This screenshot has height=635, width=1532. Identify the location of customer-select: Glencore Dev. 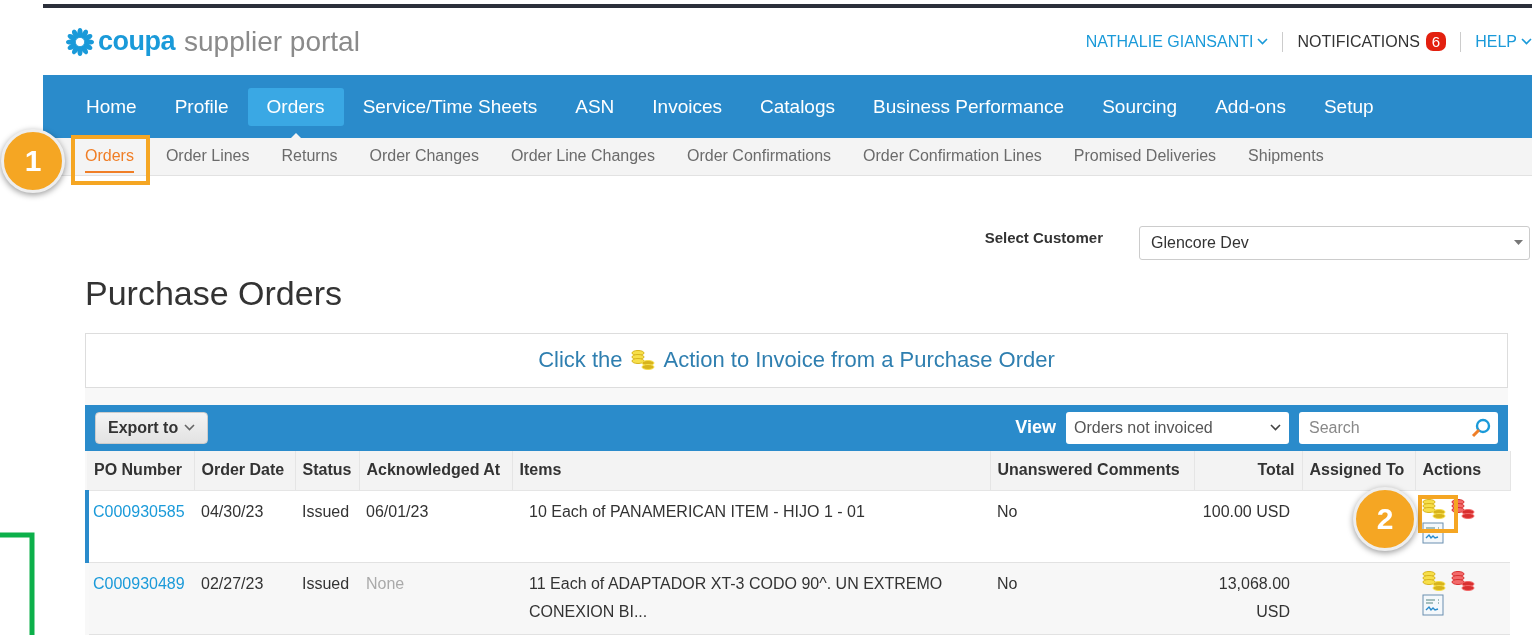
(1334, 243).